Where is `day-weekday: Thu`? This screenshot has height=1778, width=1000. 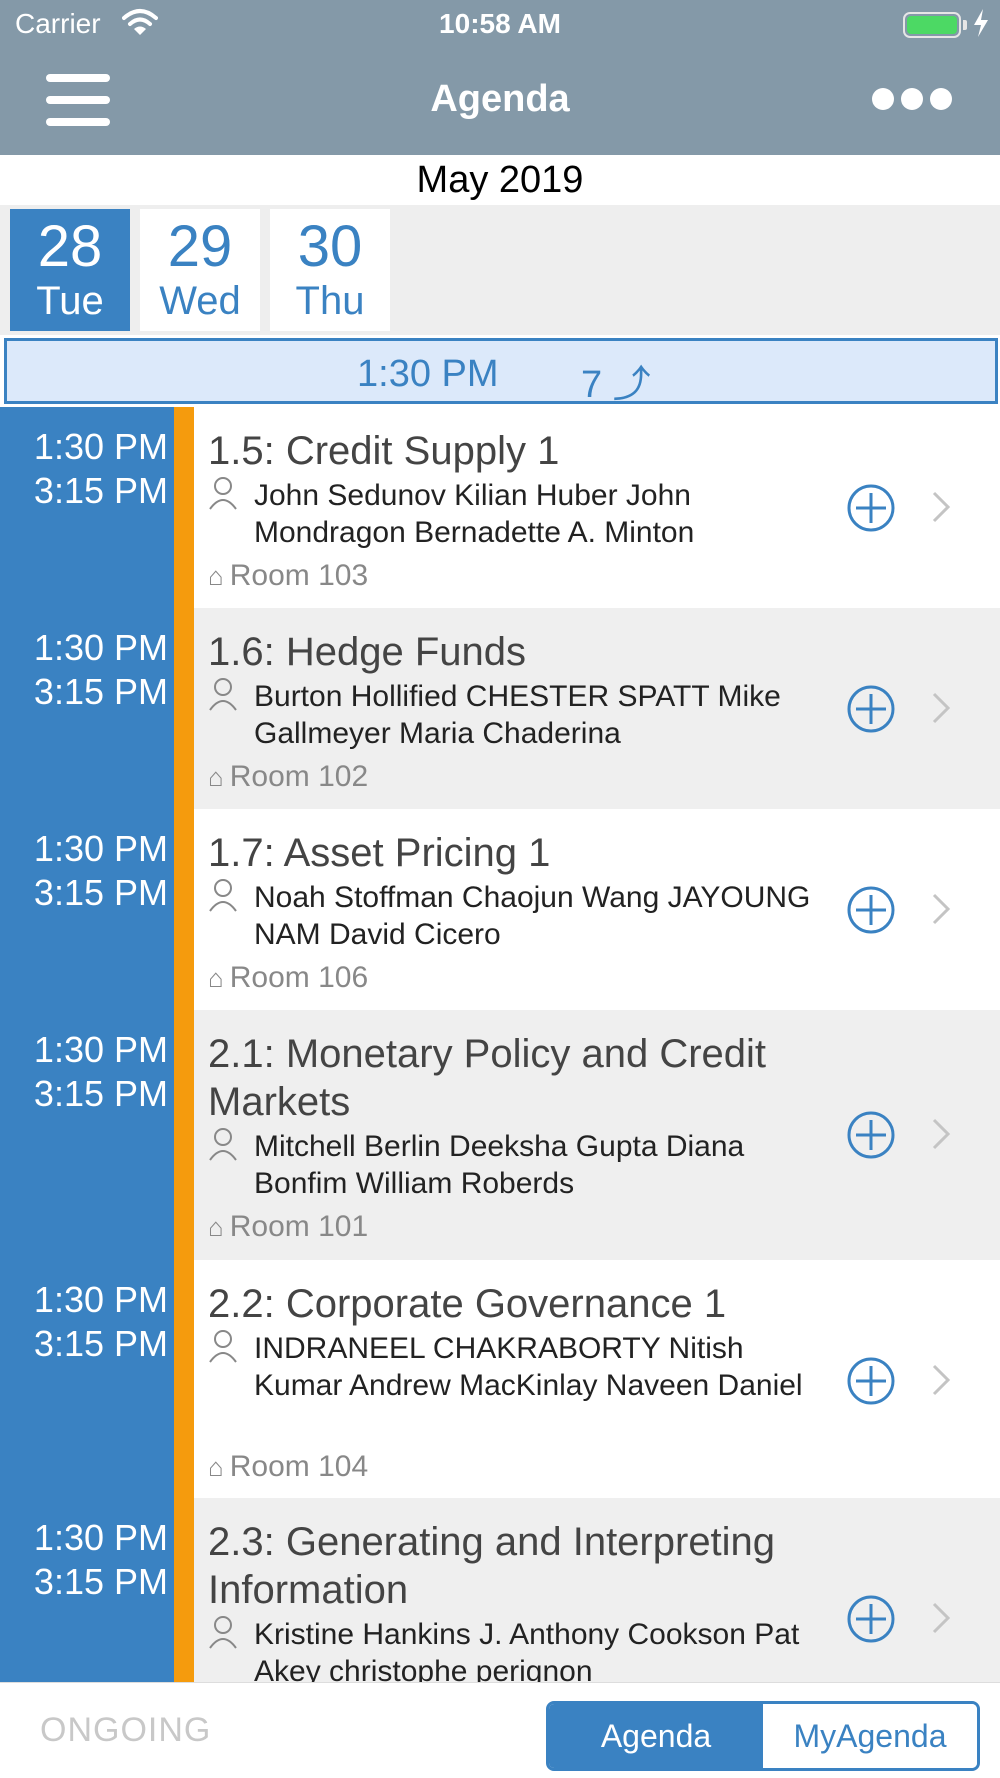
day-weekday: Thu is located at coordinates (330, 301).